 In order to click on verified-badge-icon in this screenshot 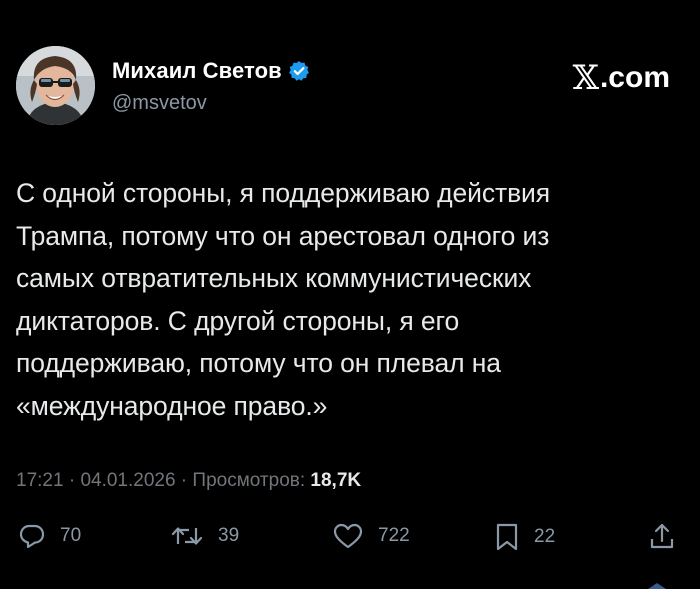, I will do `click(299, 71)`.